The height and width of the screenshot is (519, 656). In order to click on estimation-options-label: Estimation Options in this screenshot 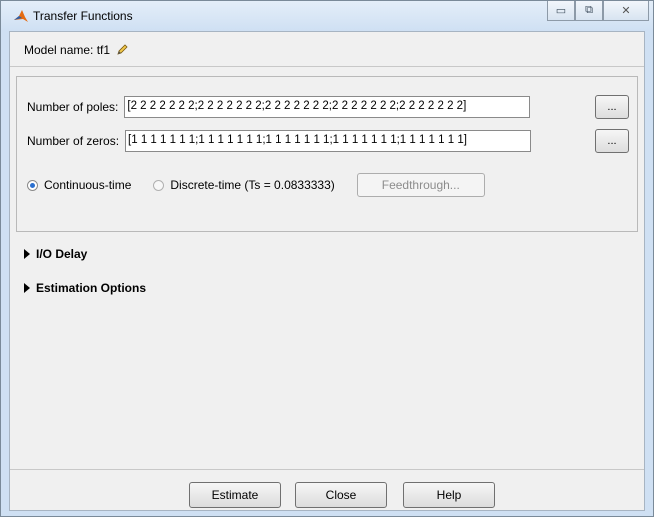, I will do `click(91, 288)`.